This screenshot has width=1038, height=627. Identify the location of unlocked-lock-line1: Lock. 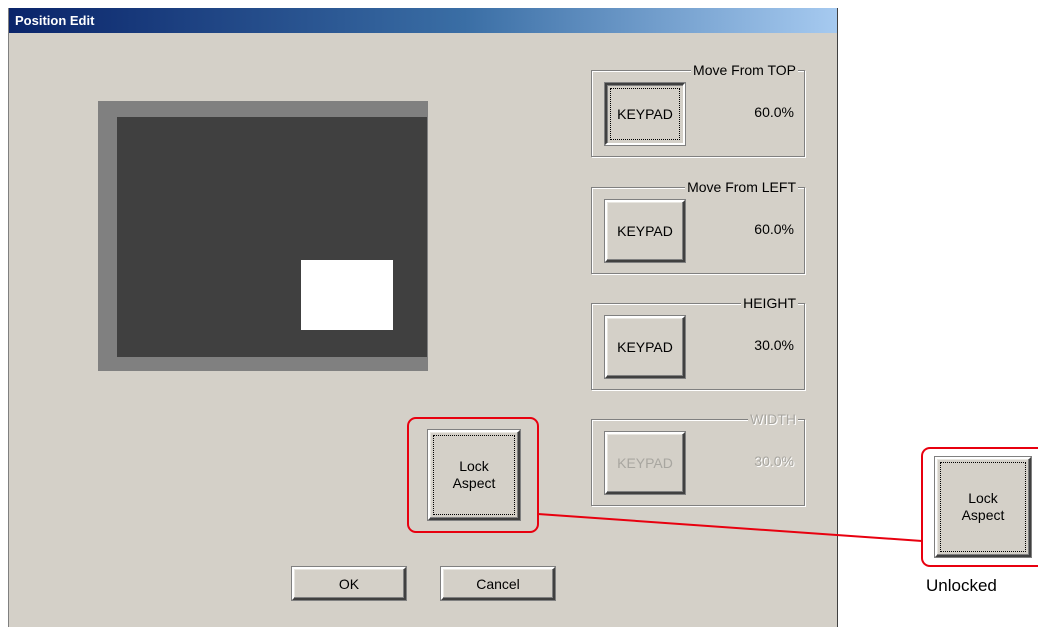
(983, 498).